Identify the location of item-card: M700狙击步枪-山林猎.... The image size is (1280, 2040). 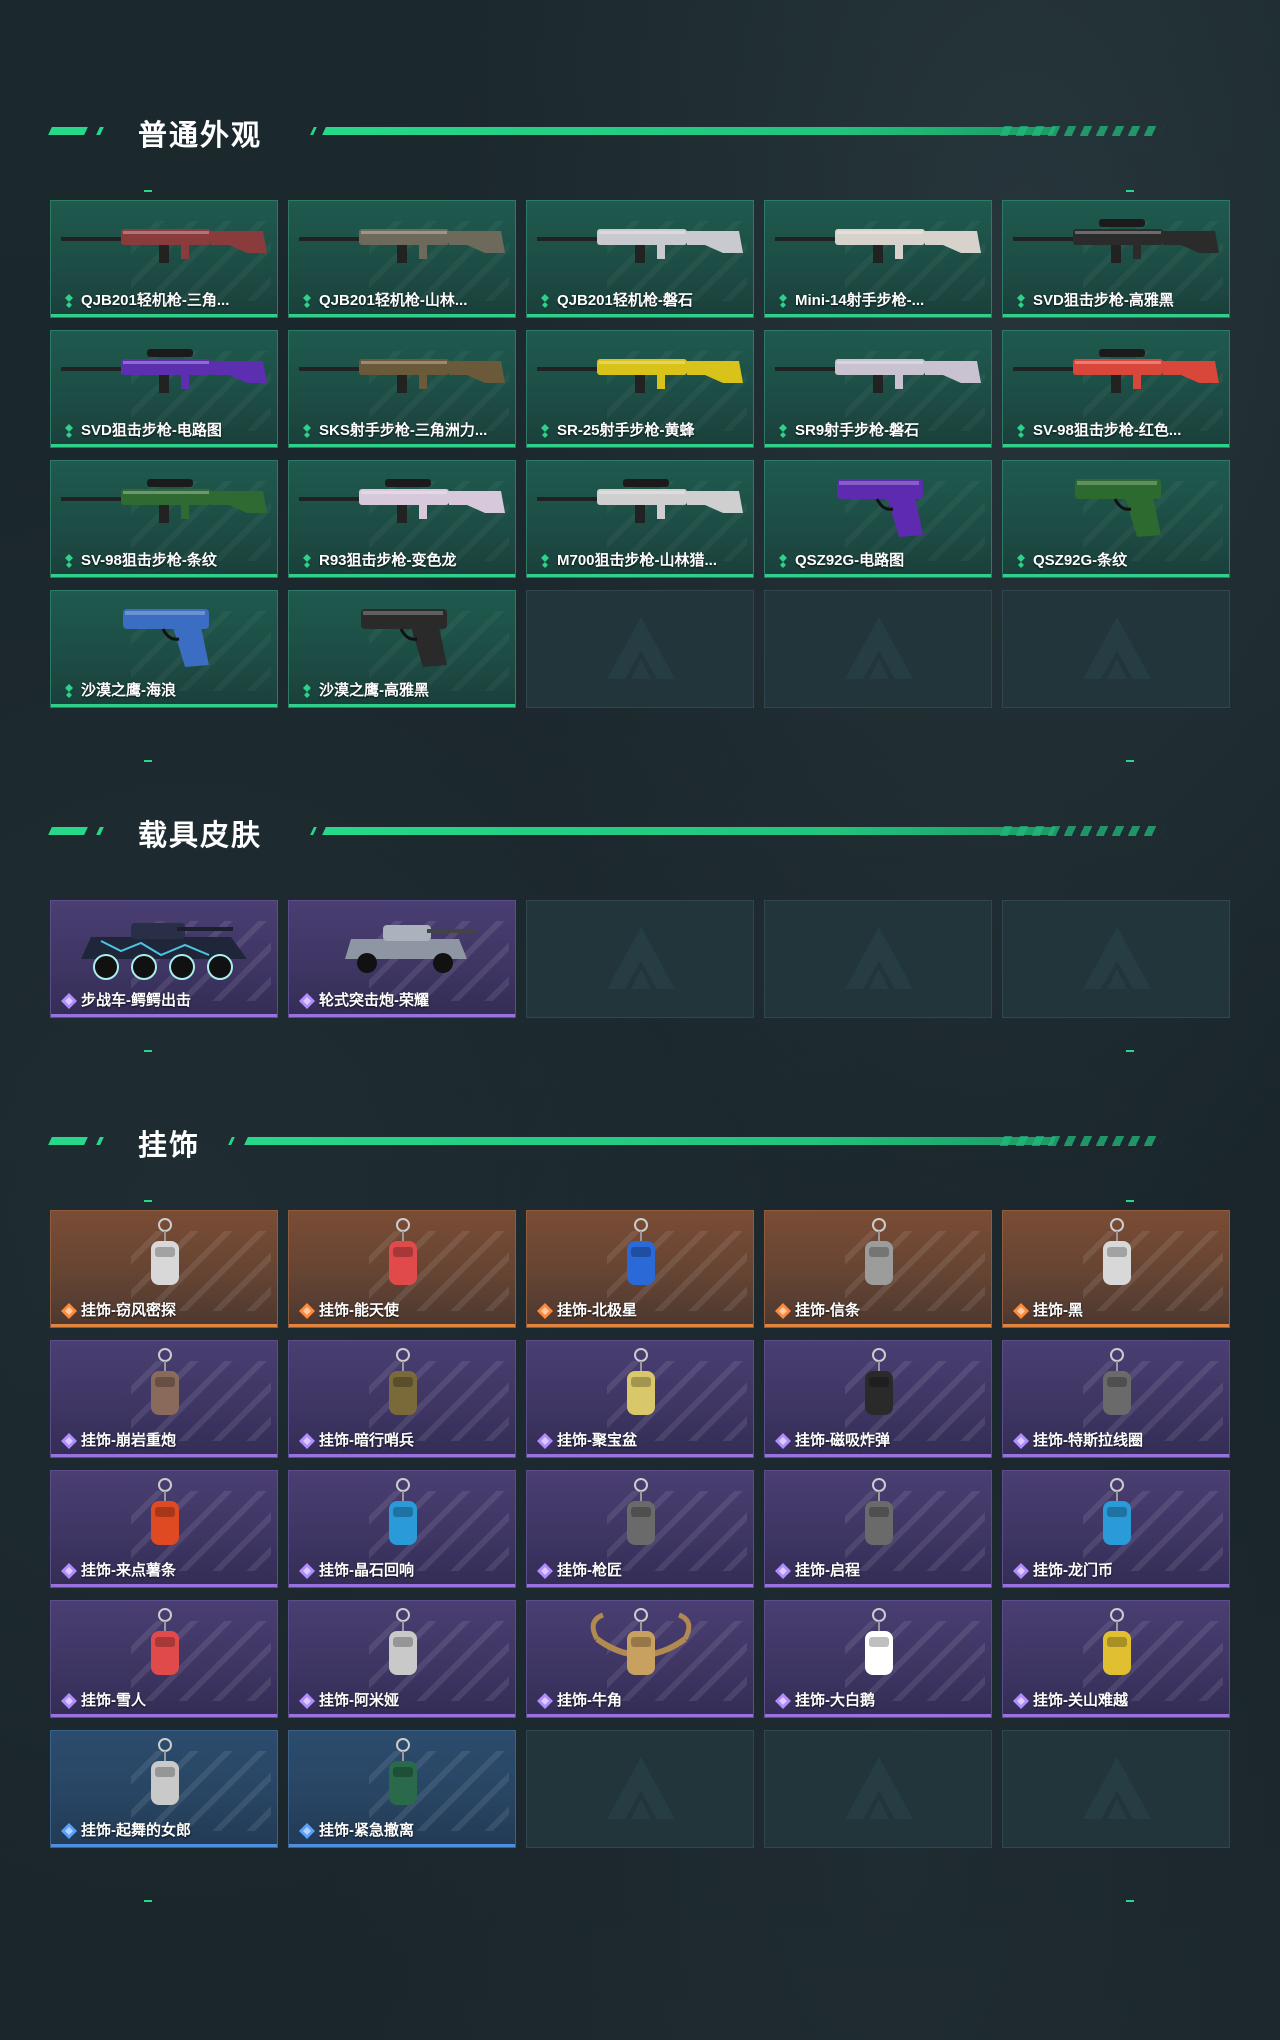
(640, 519).